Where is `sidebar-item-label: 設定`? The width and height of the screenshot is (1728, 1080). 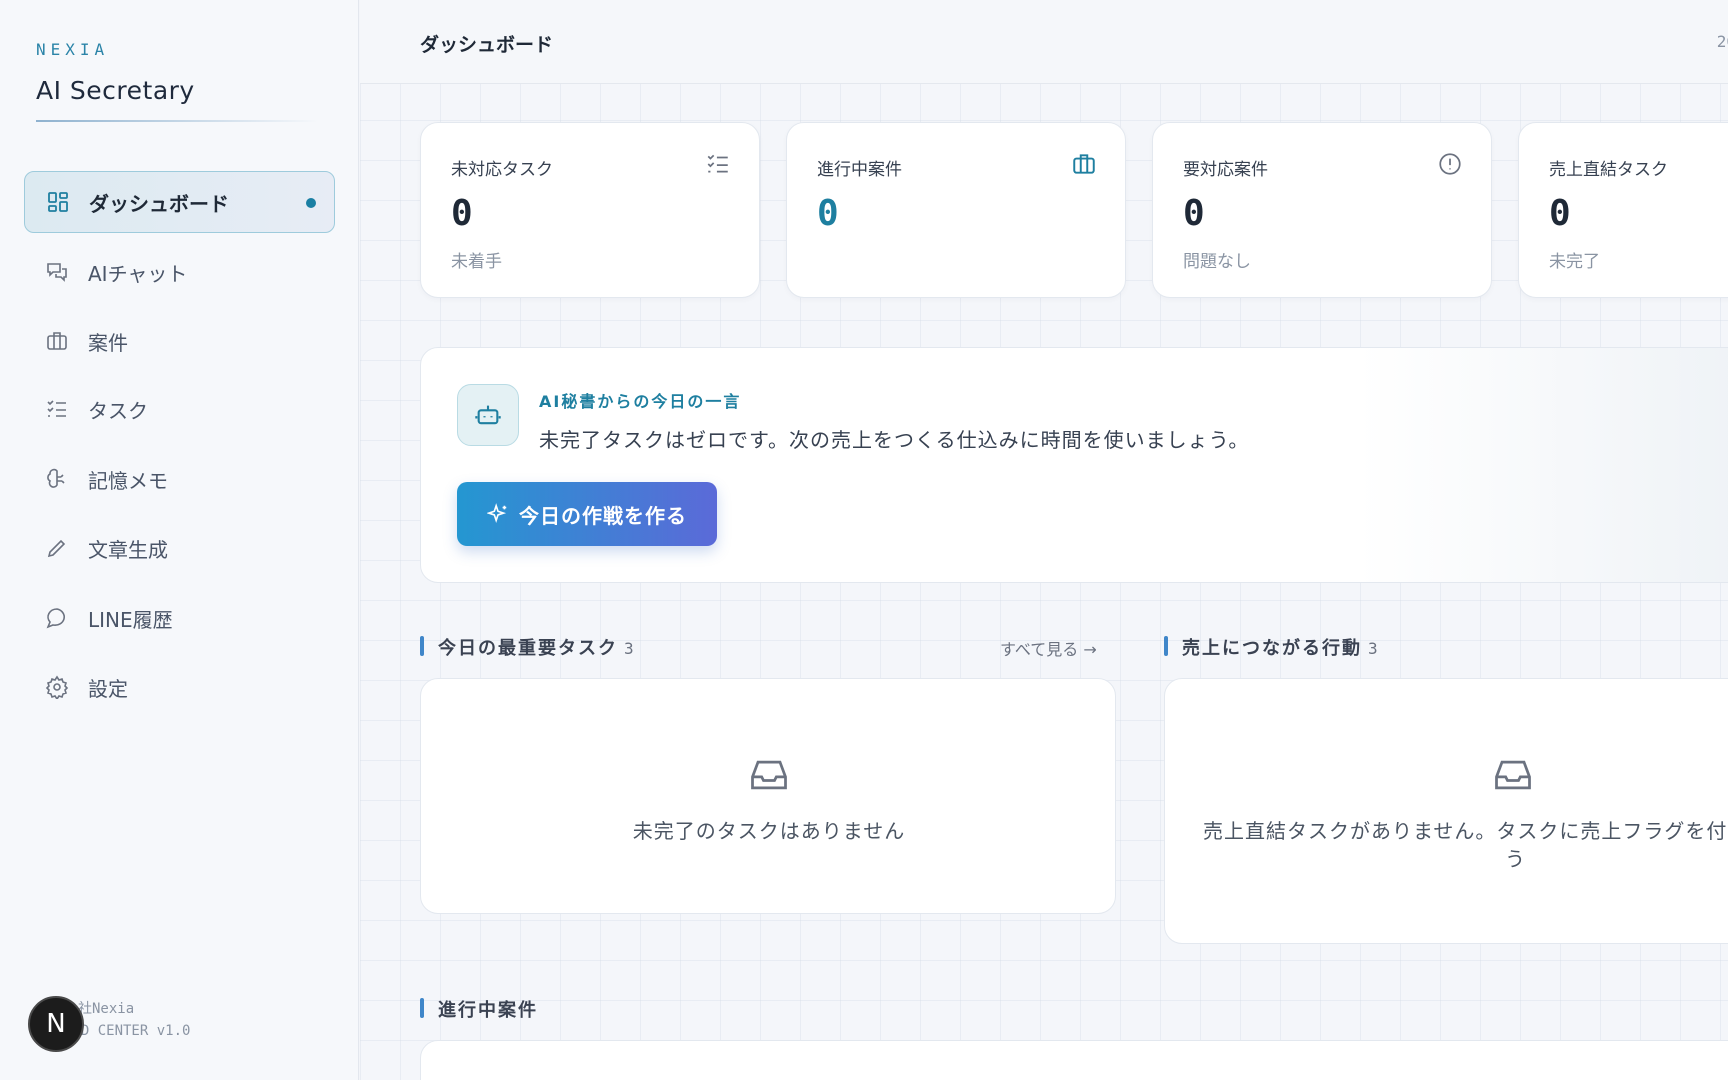
sidebar-item-label: 設定 is located at coordinates (108, 688).